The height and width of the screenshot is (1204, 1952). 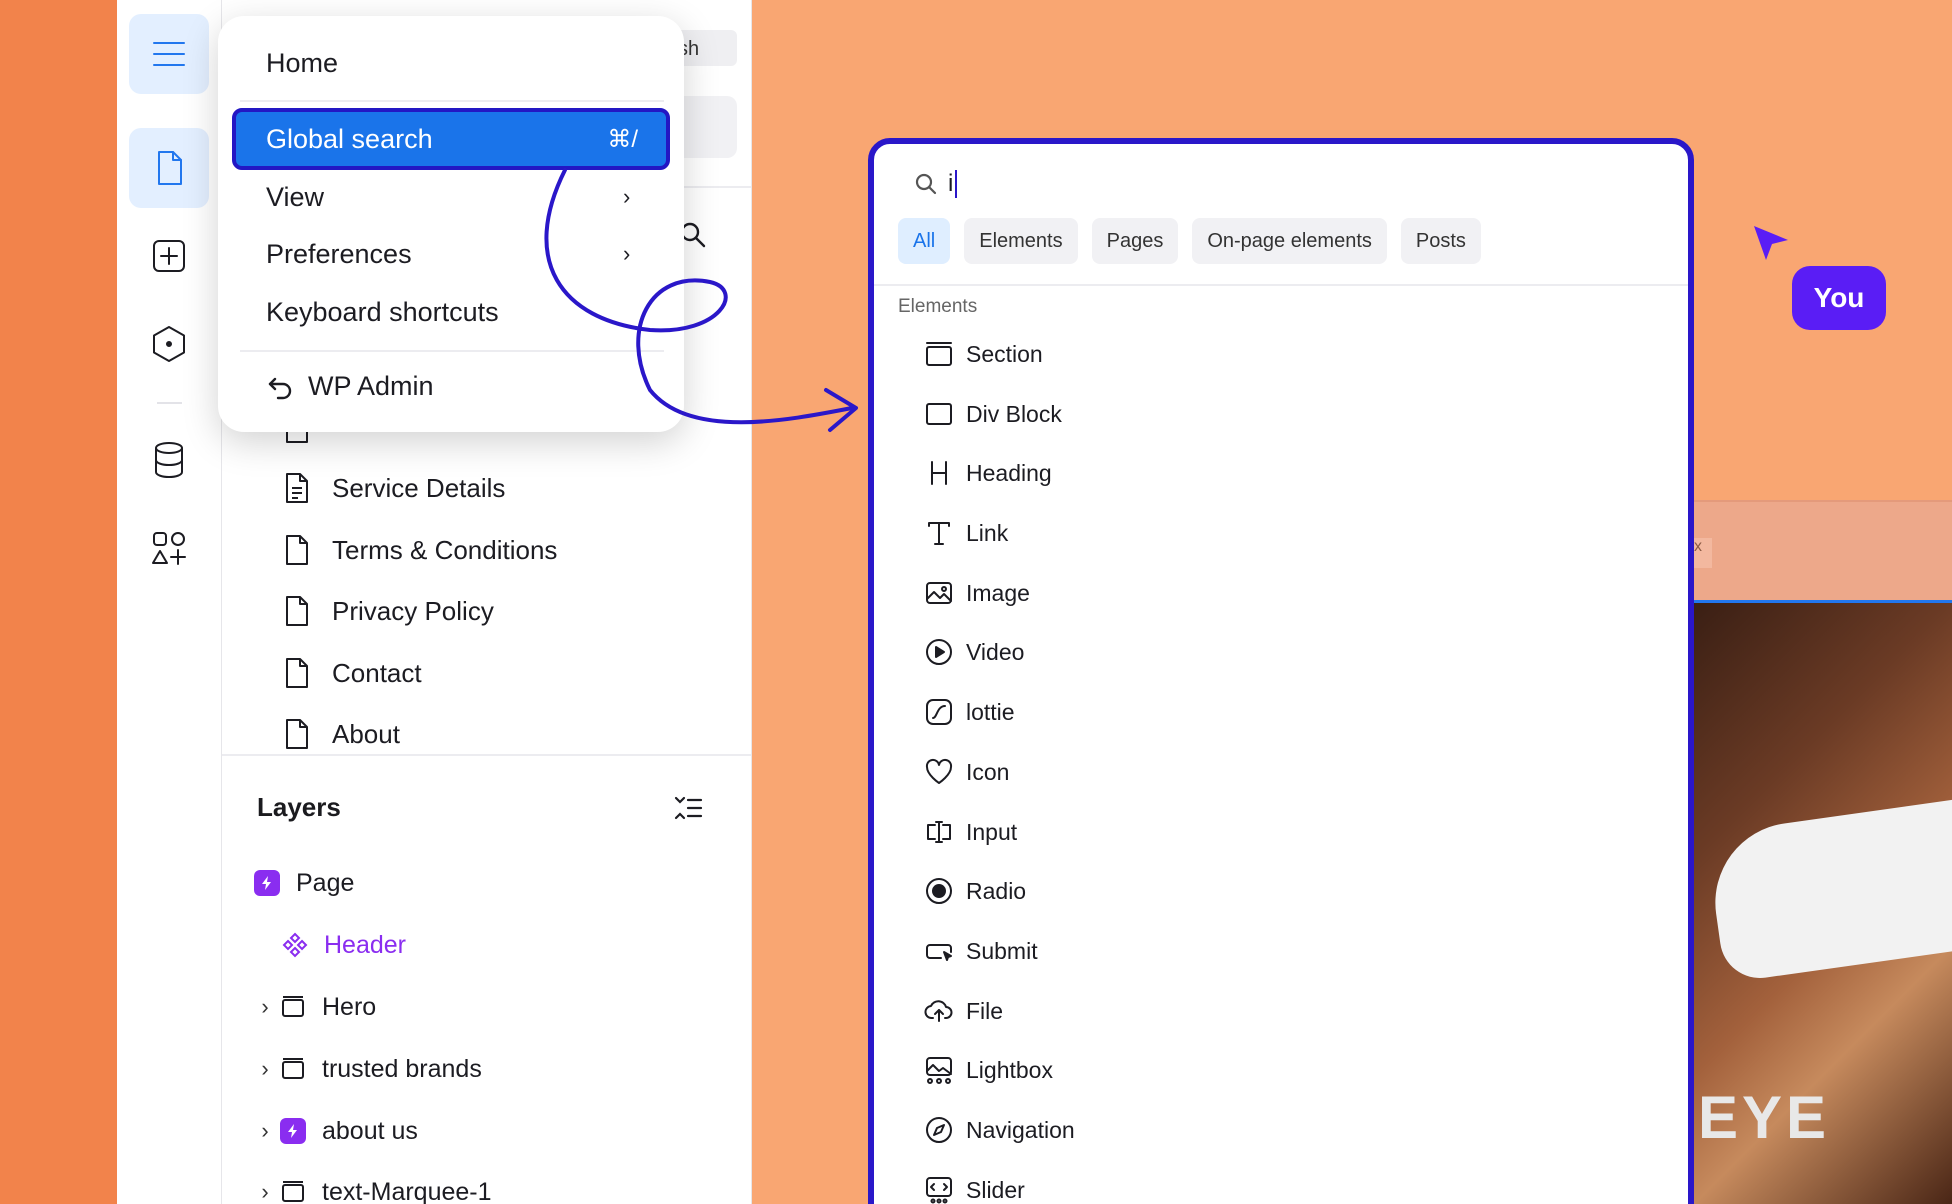 I want to click on page-item: About, so click(x=341, y=734).